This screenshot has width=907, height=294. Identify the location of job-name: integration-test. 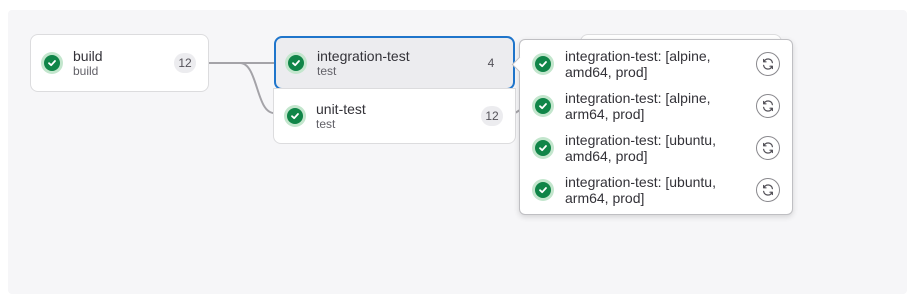
(363, 55).